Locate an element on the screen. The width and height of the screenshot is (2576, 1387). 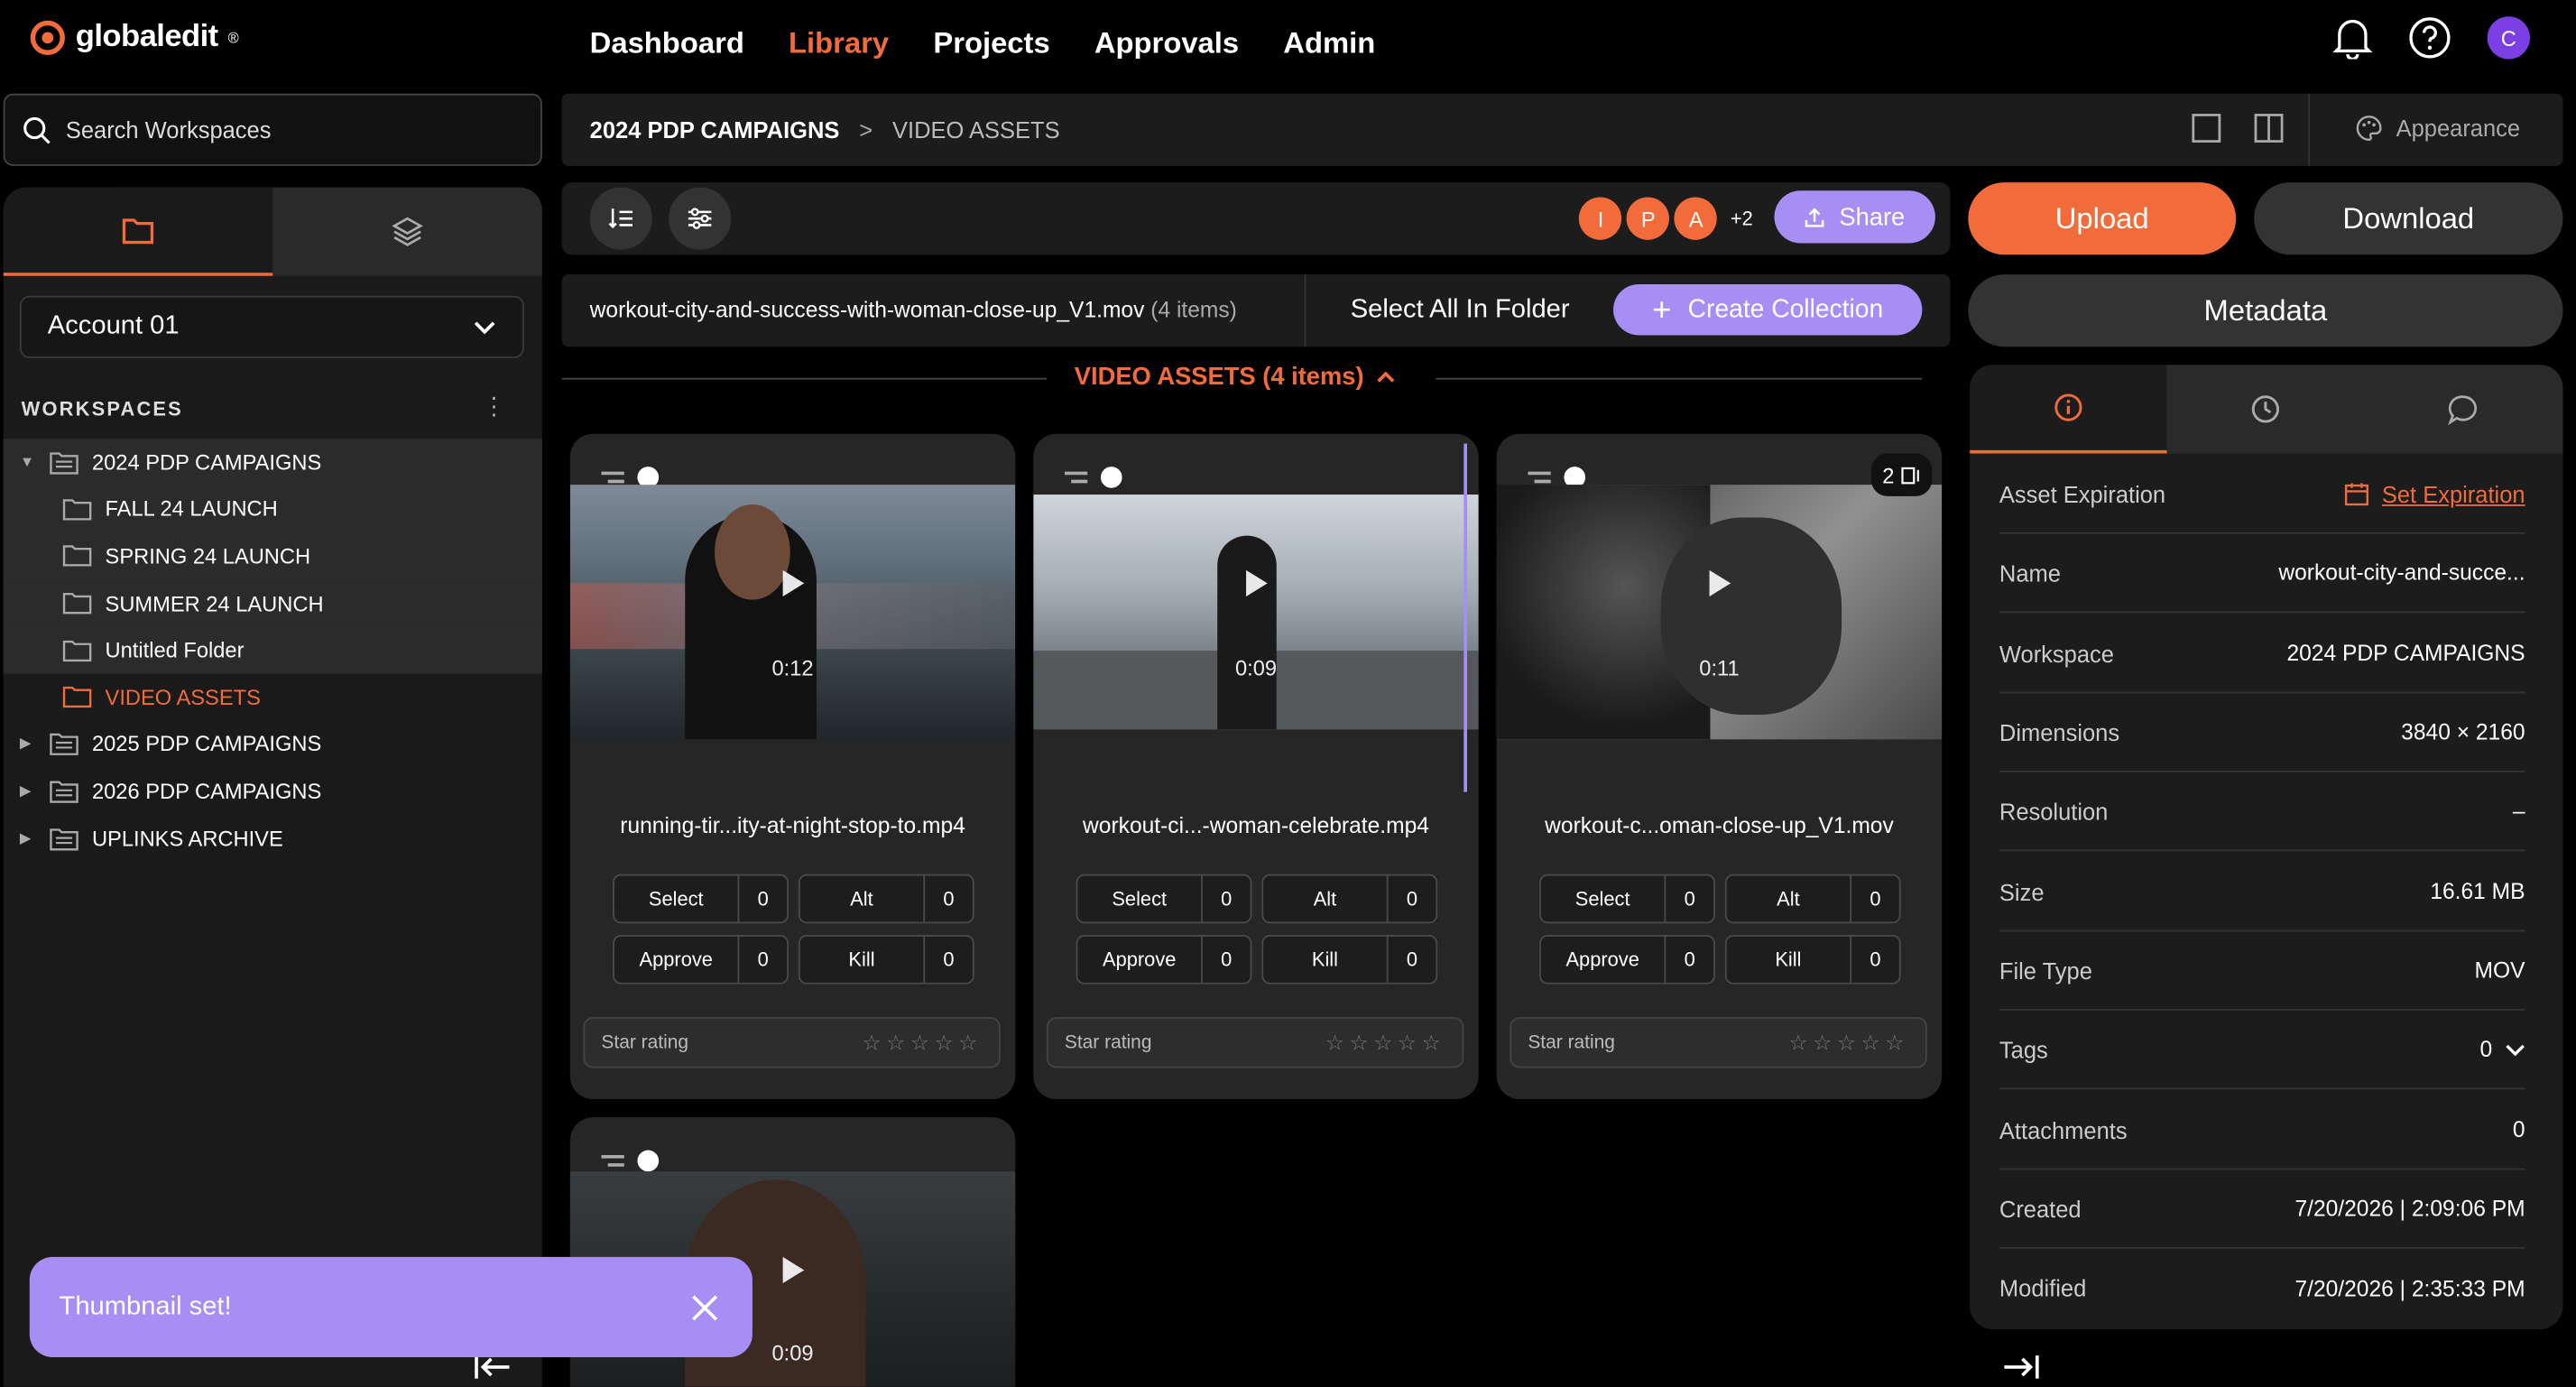
collaborator-avatars: I P A +2 is located at coordinates (1666, 218).